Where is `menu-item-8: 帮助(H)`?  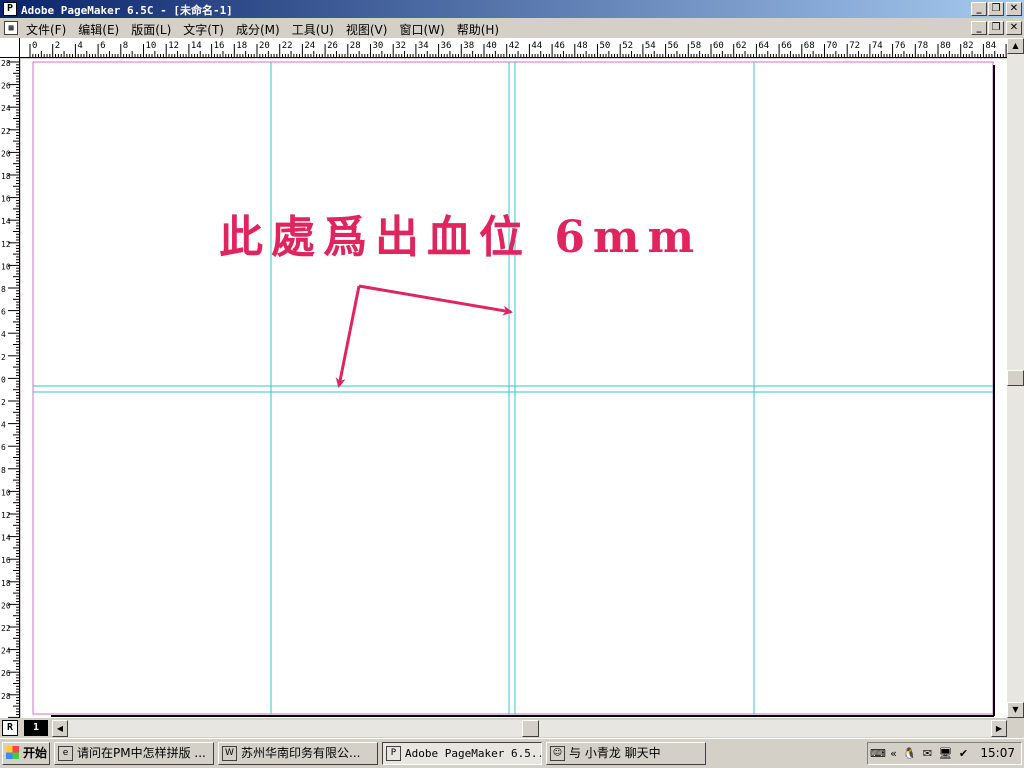 menu-item-8: 帮助(H) is located at coordinates (478, 29).